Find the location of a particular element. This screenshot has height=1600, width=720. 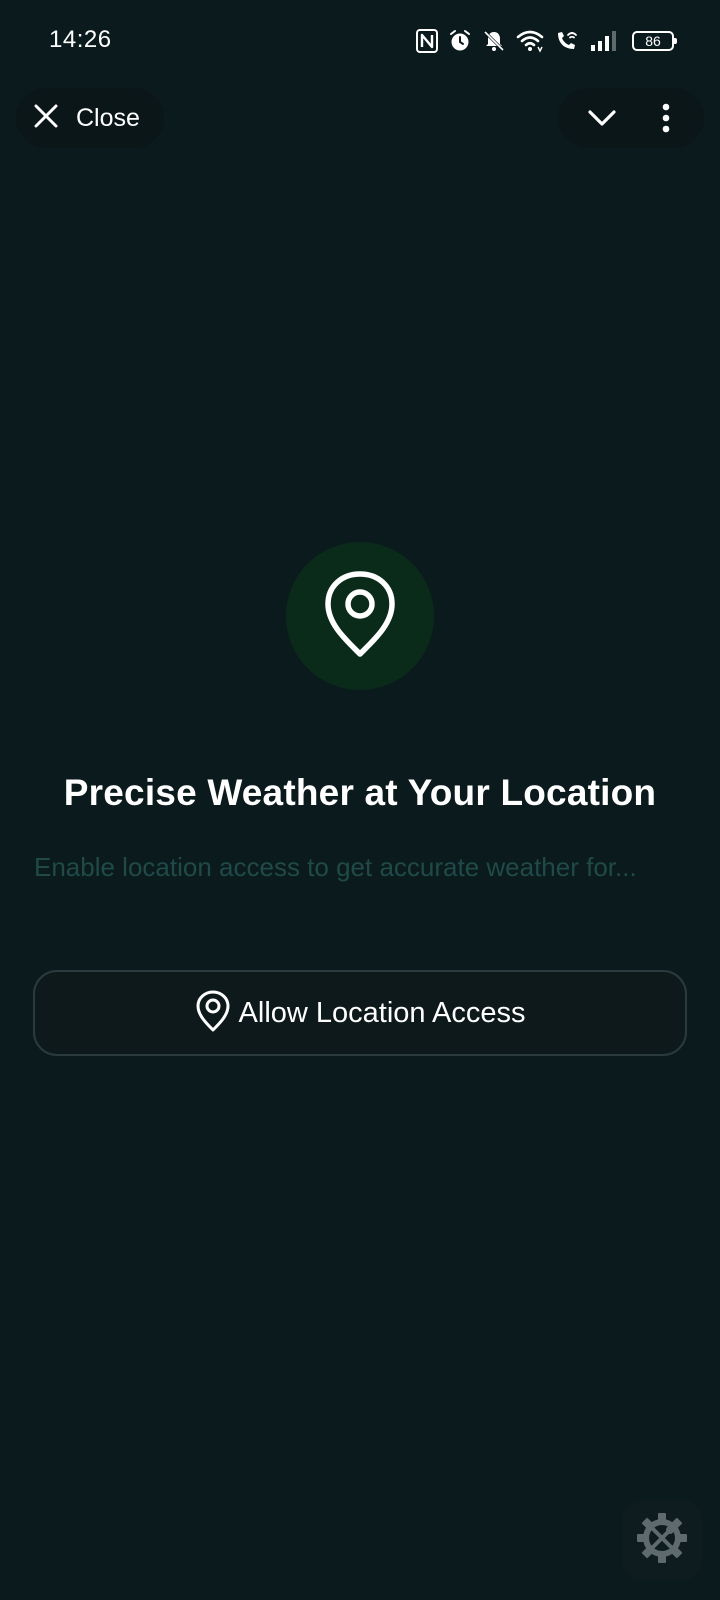

status-icons: 86 is located at coordinates (546, 41).